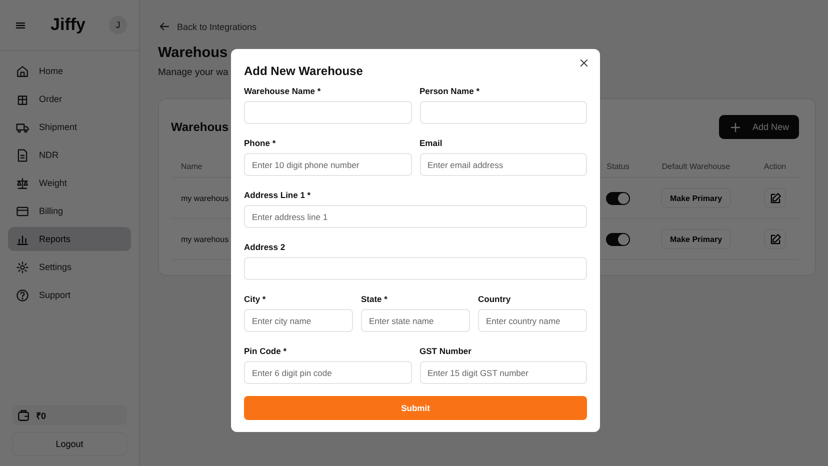 The width and height of the screenshot is (828, 466). What do you see at coordinates (495, 299) in the screenshot?
I see `field-label: Country` at bounding box center [495, 299].